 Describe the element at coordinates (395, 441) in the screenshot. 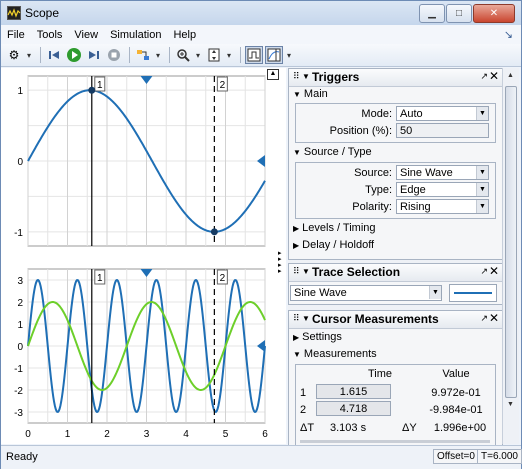

I see `horizontal-scrollbar` at that location.